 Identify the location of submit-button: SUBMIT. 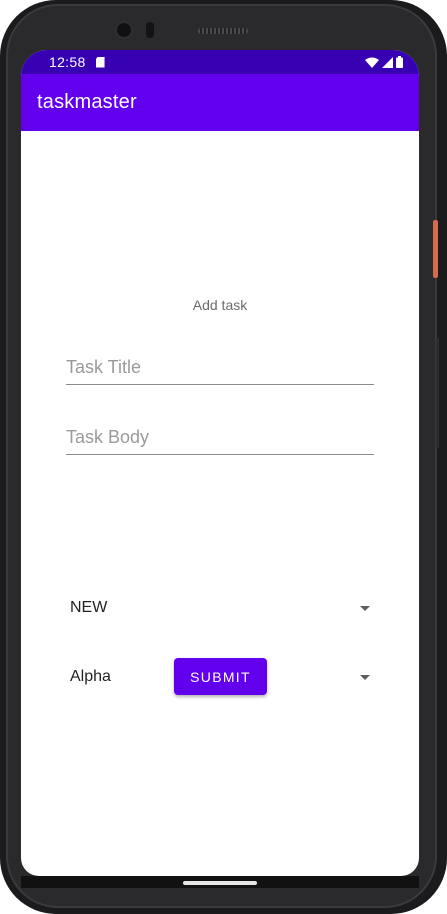
(220, 676).